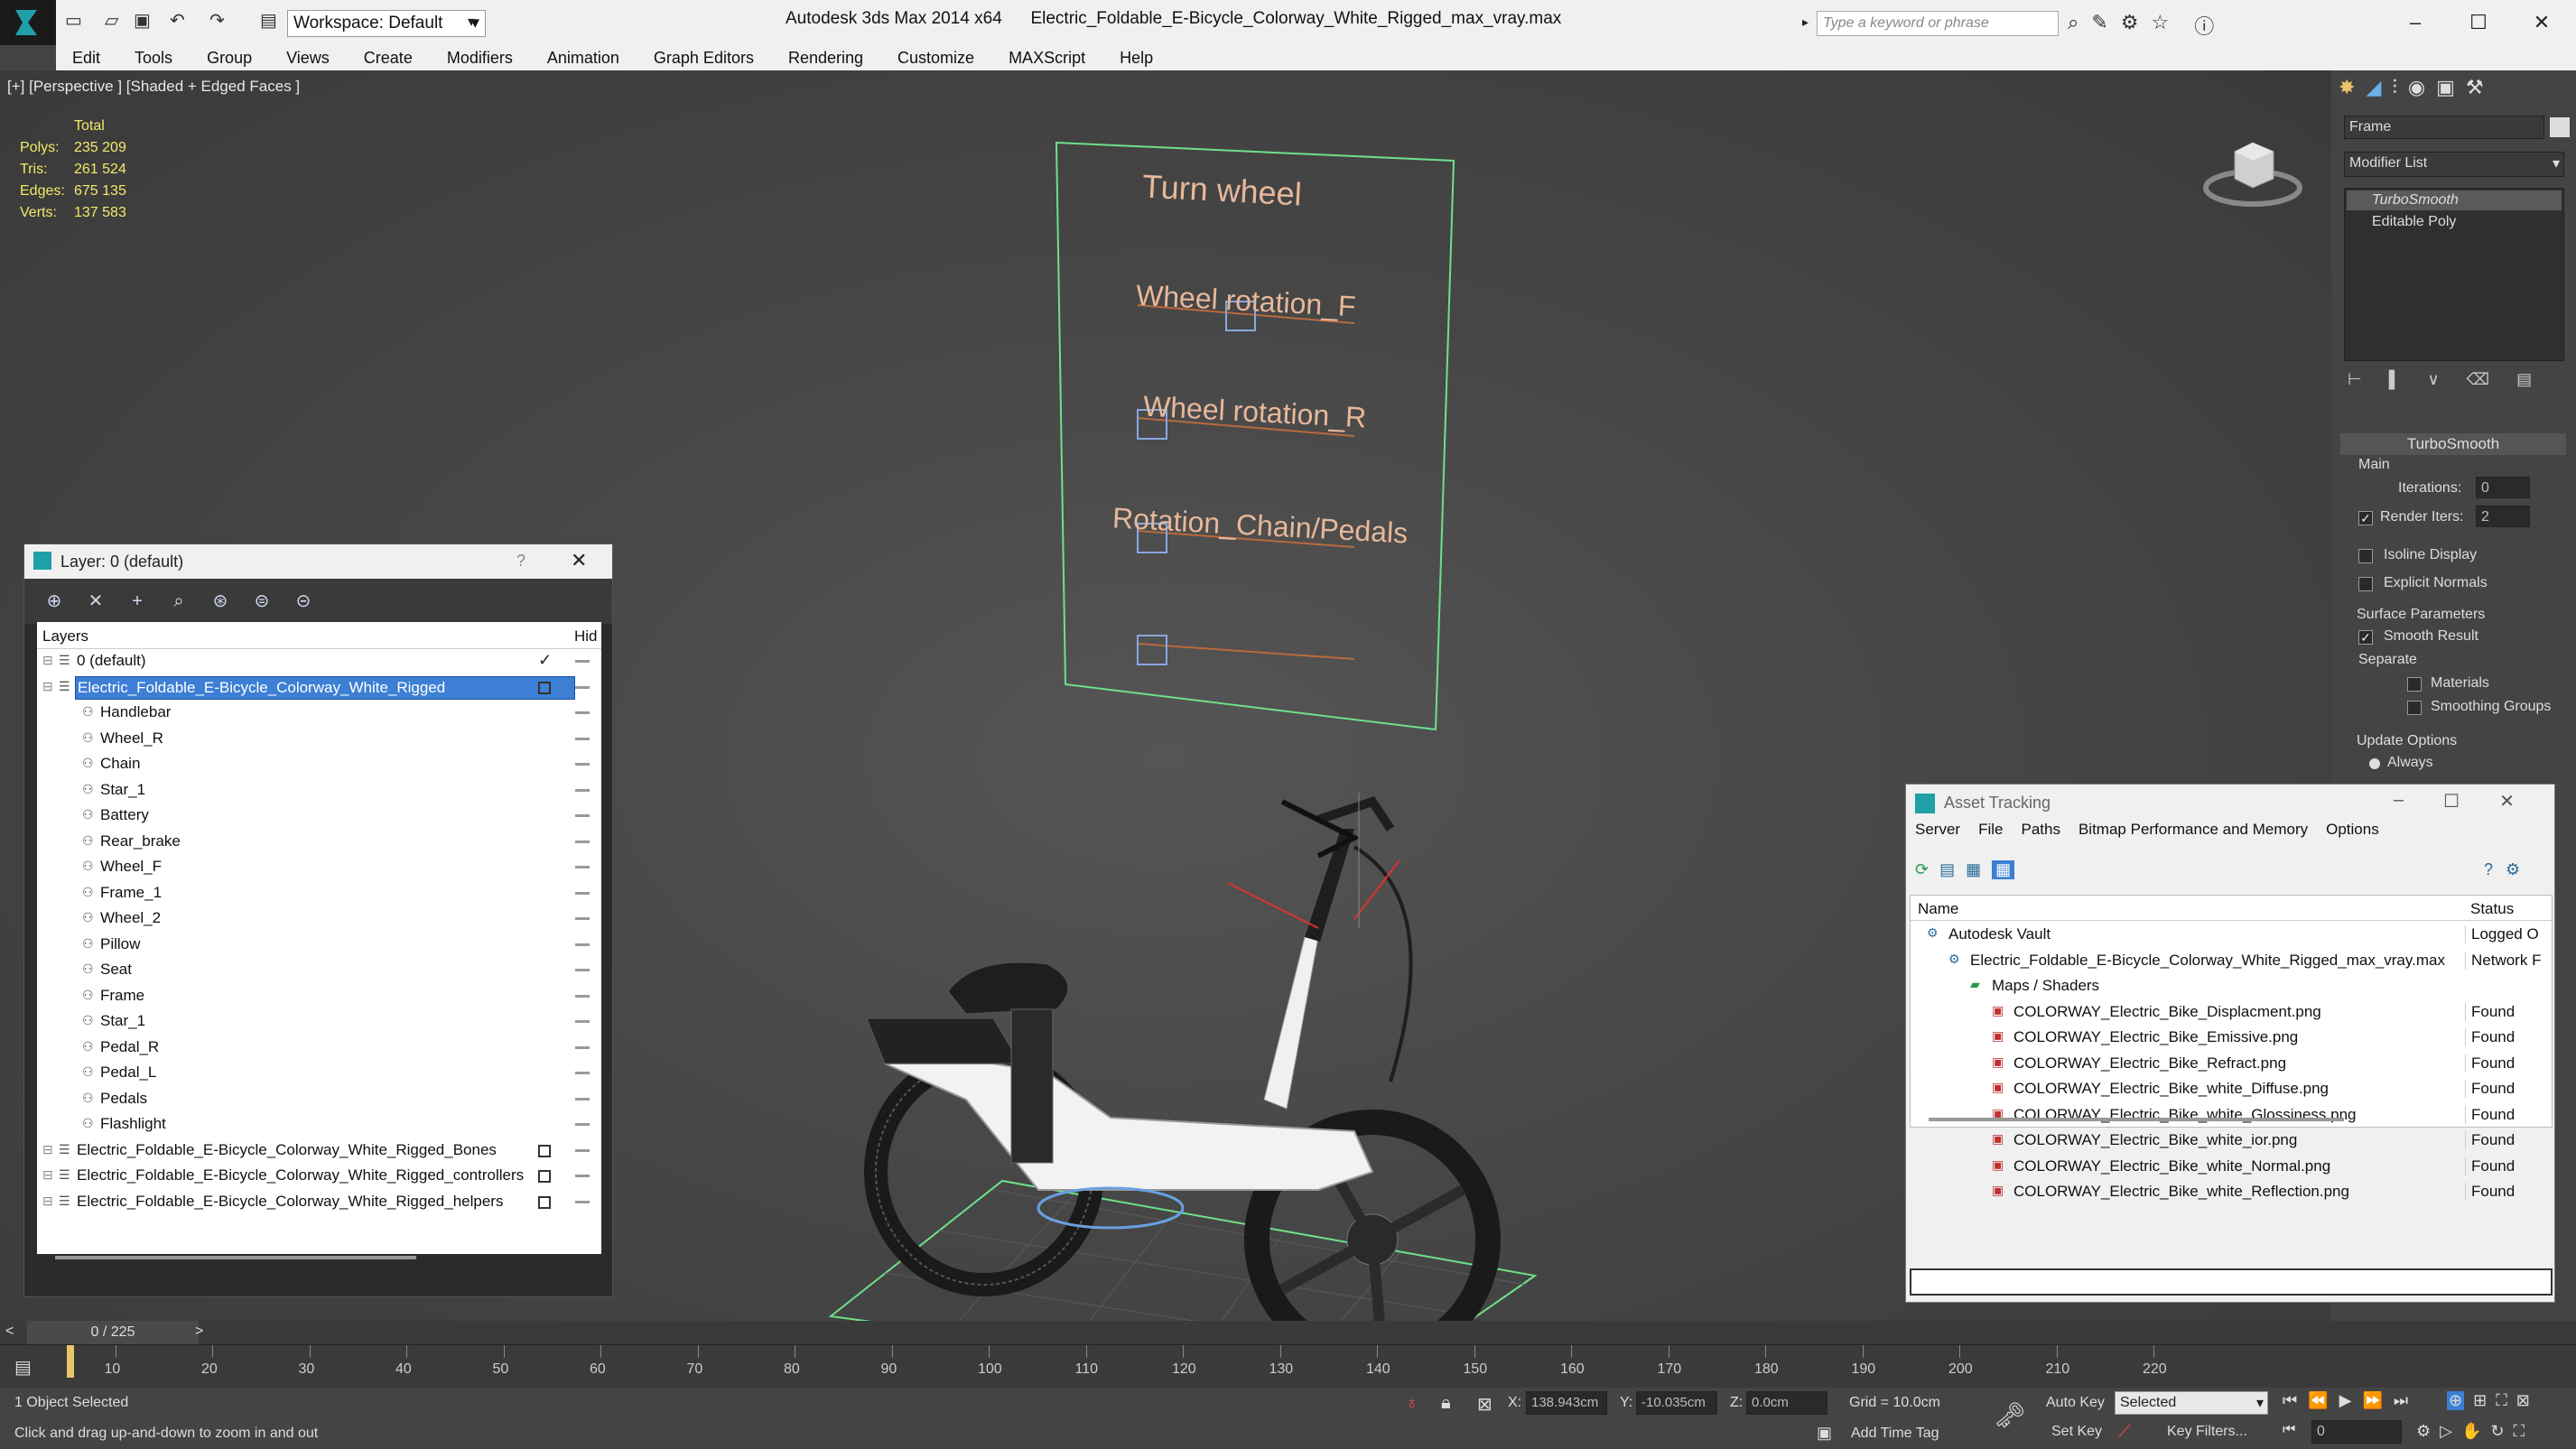 The height and width of the screenshot is (1449, 2576). Describe the element at coordinates (2475, 87) in the screenshot. I see `utilities-tab-icon: ⚒` at that location.